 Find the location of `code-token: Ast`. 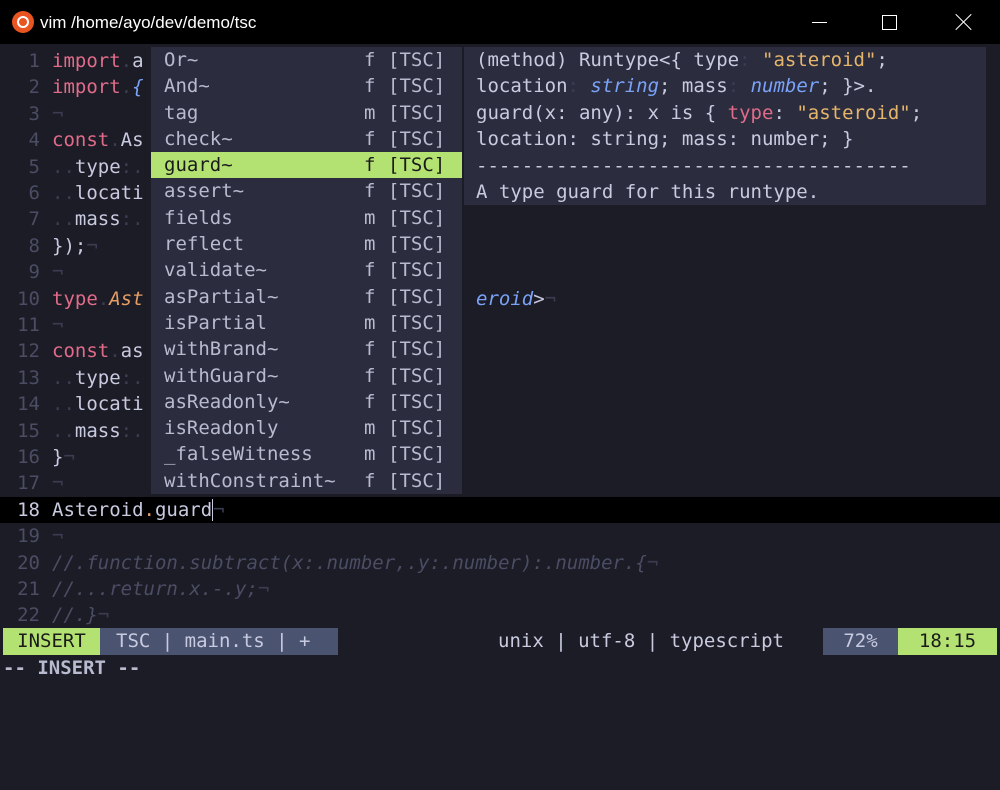

code-token: Ast is located at coordinates (126, 298).